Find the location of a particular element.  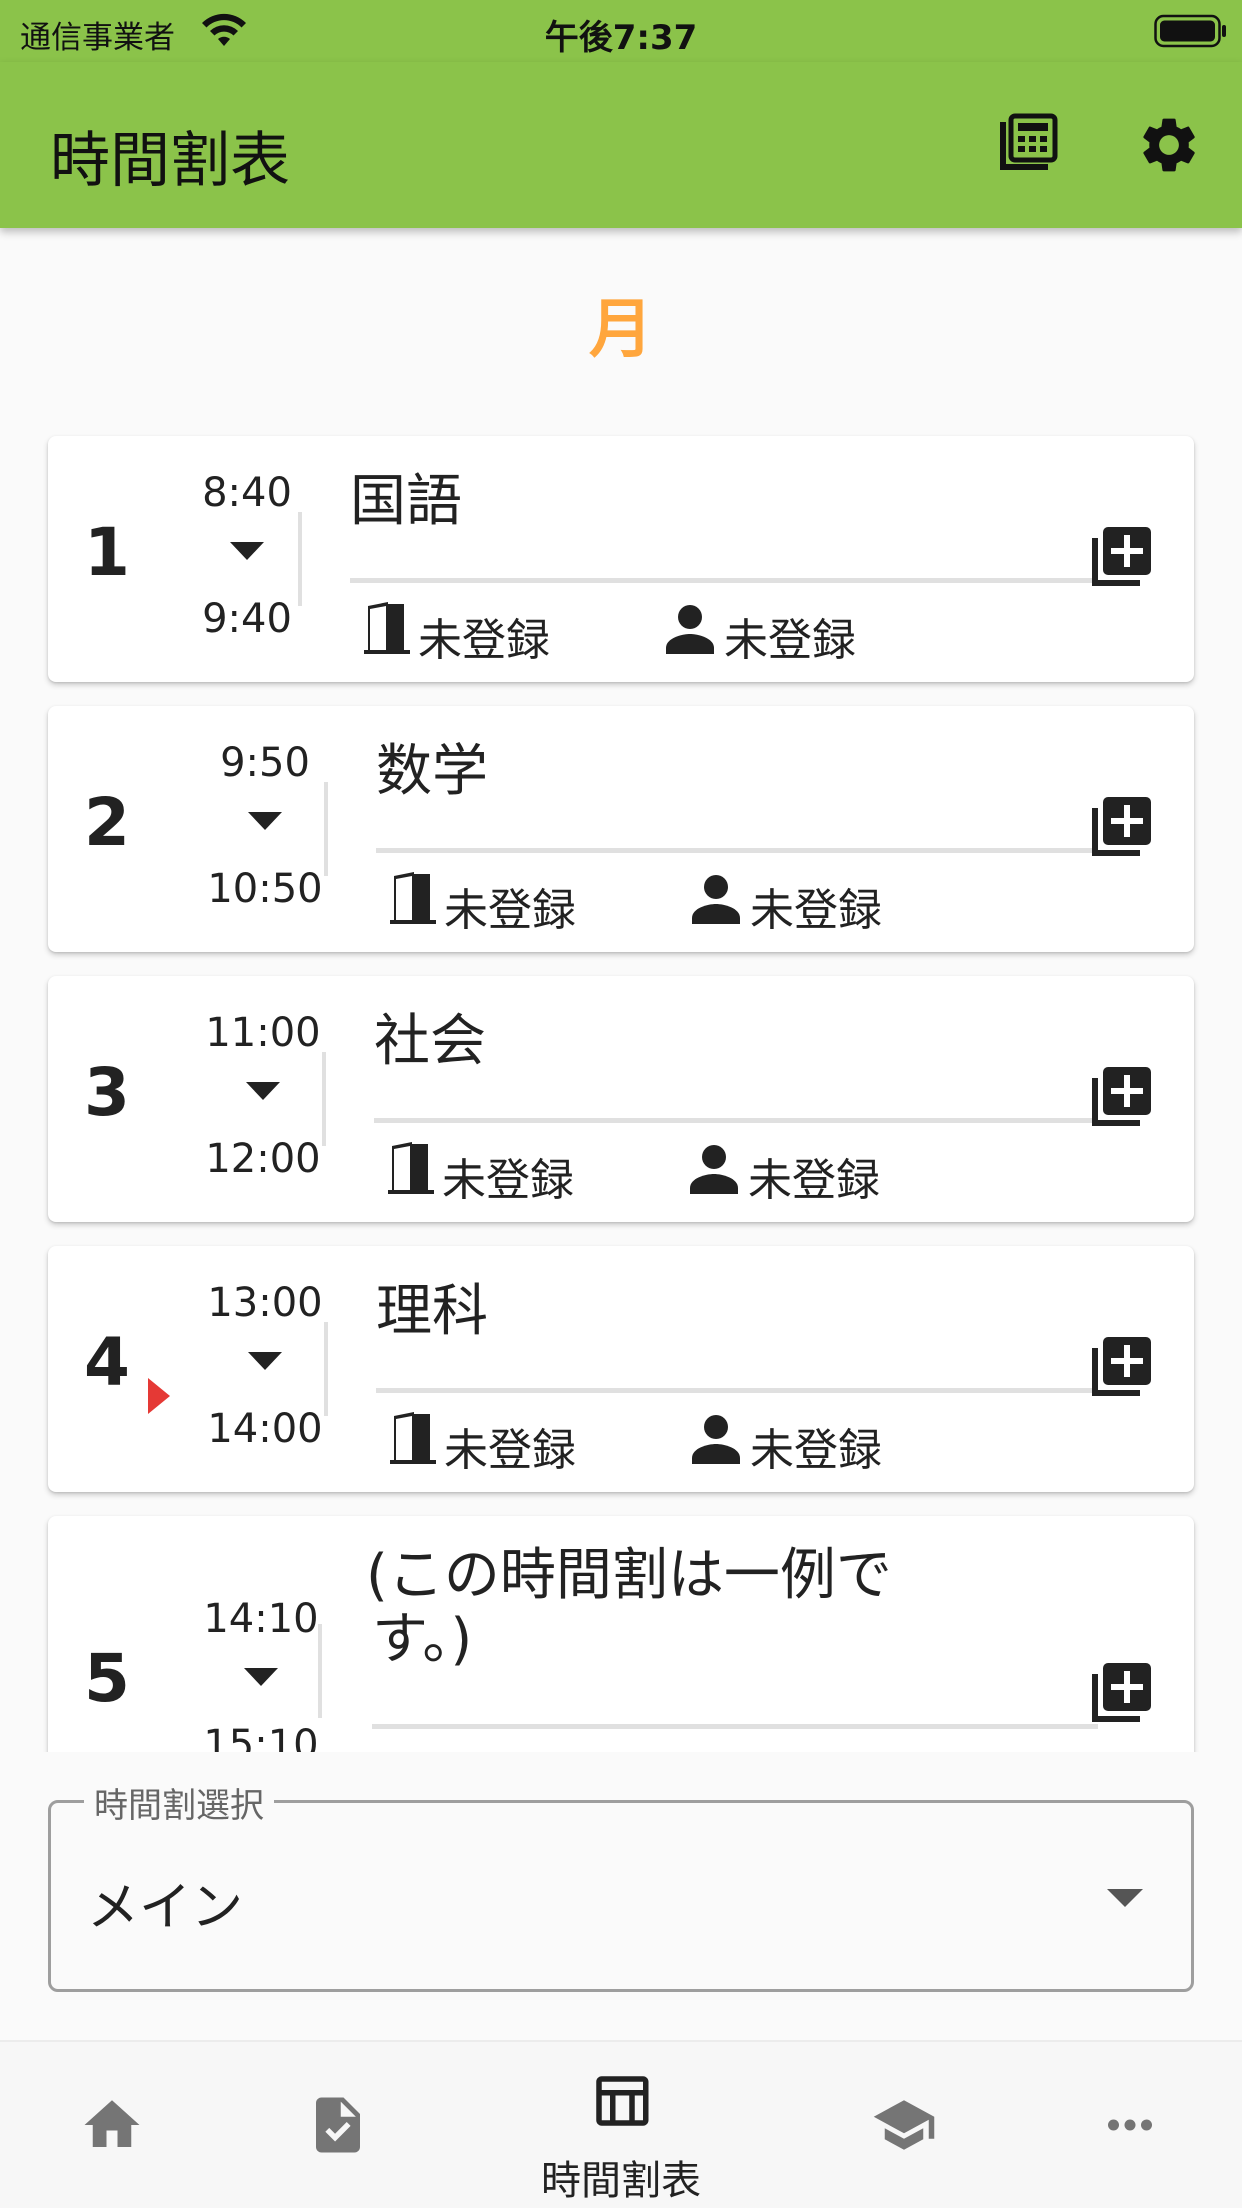

period-card: 3 11:00 12:00 社会 未登録 未登録 is located at coordinates (621, 1099).